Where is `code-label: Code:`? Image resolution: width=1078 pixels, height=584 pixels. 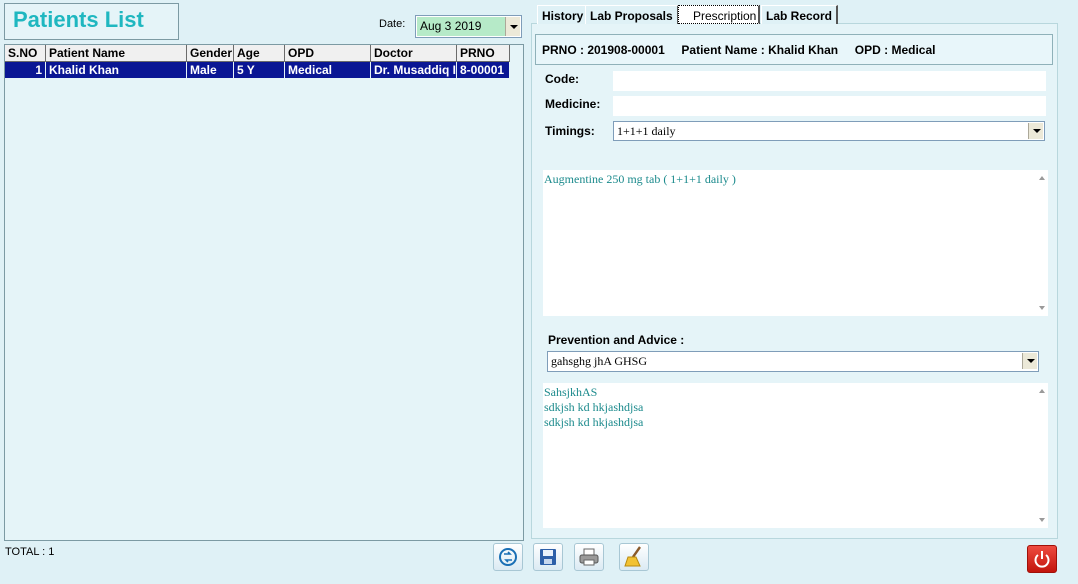 code-label: Code: is located at coordinates (562, 79).